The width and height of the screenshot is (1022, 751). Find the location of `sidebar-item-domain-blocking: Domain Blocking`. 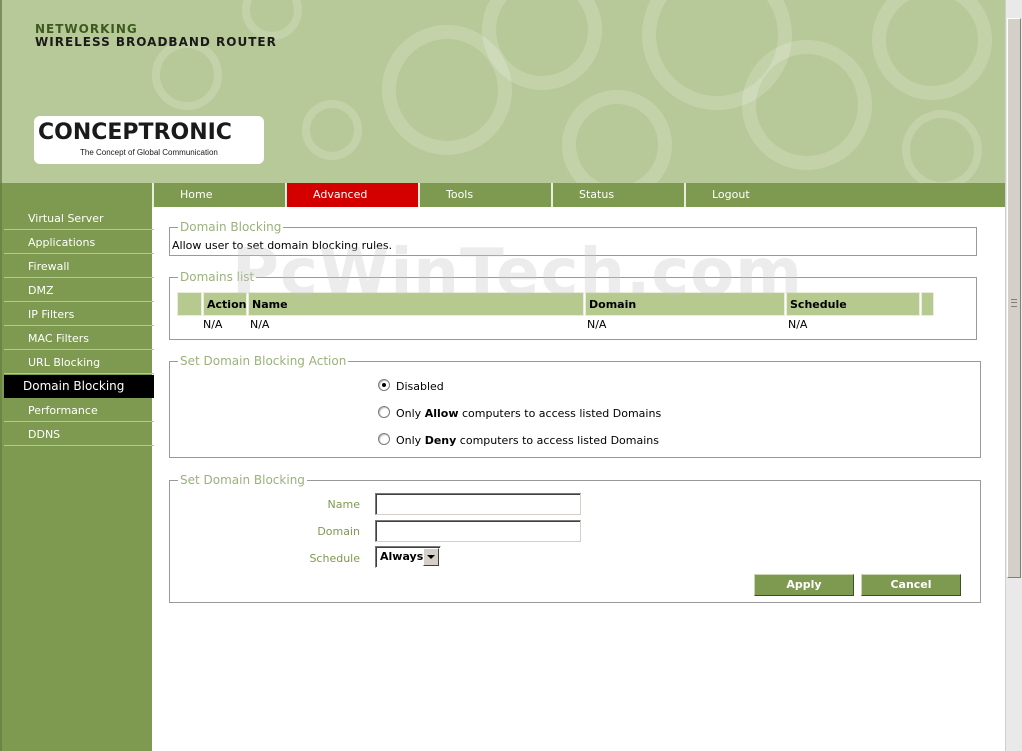

sidebar-item-domain-blocking: Domain Blocking is located at coordinates (79, 386).